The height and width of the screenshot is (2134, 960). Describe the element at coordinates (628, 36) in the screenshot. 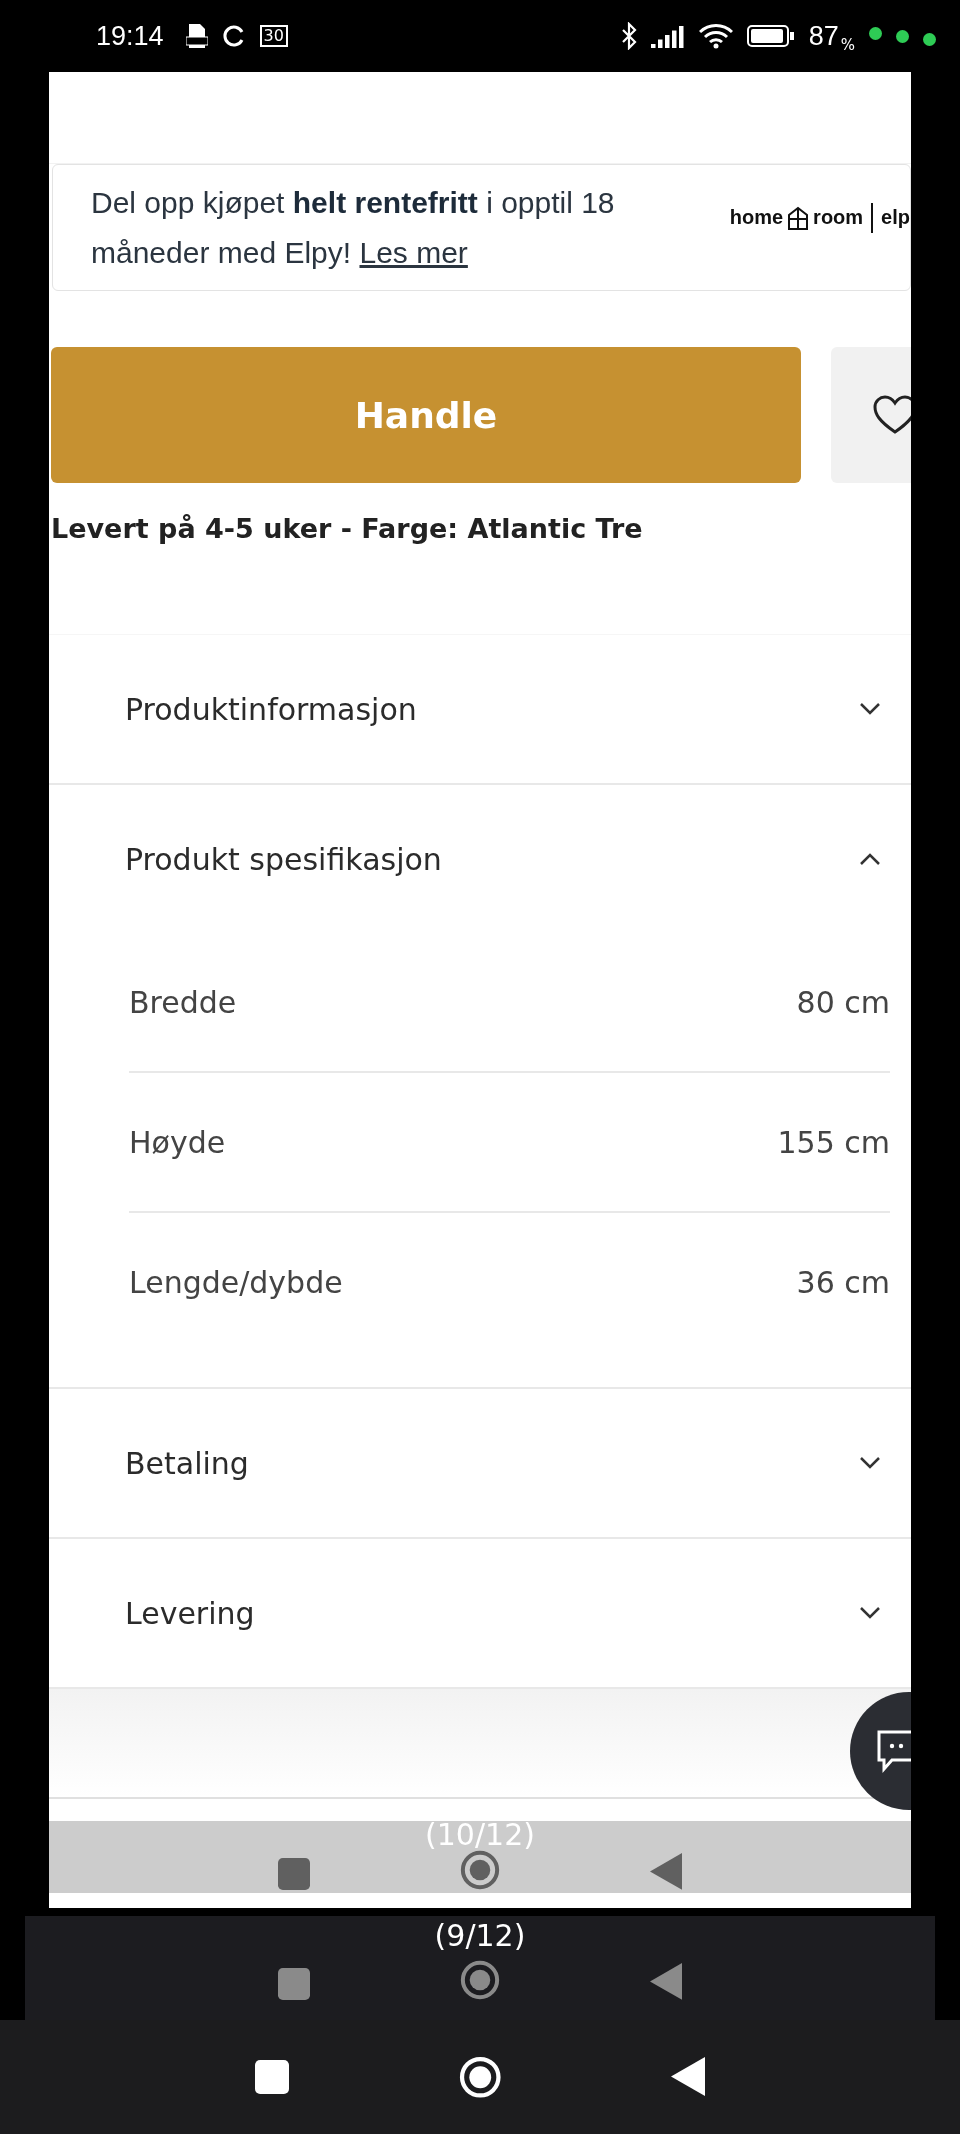

I see `bluetooth-icon` at that location.